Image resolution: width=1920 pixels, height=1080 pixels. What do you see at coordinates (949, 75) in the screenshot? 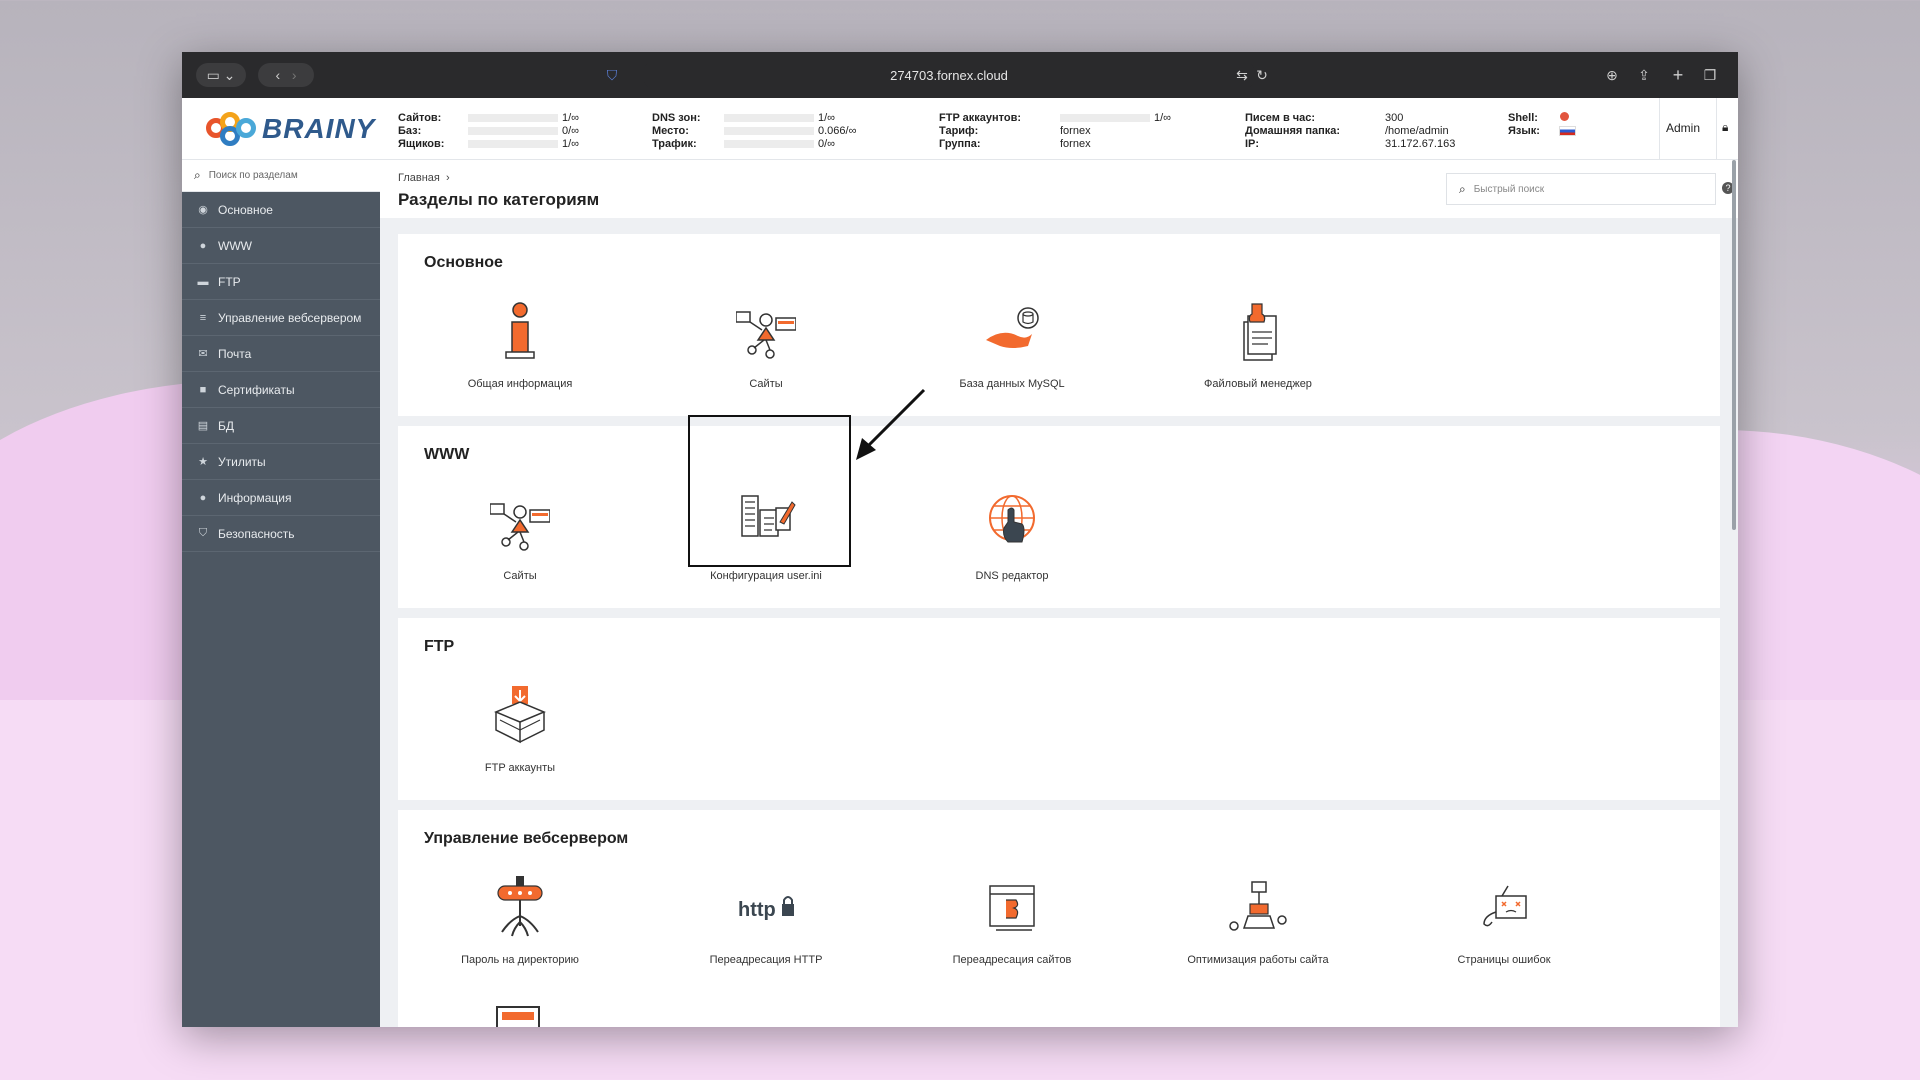
I see `url-bar: 274703.fornex.cloud` at bounding box center [949, 75].